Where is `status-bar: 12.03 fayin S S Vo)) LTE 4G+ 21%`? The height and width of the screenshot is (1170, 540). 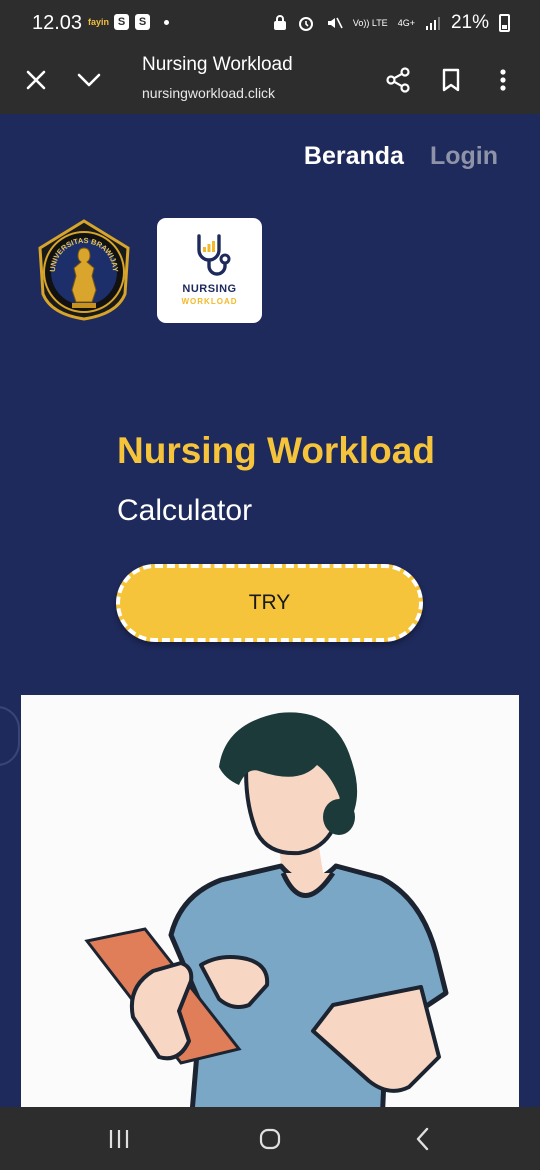 status-bar: 12.03 fayin S S Vo)) LTE 4G+ 21% is located at coordinates (270, 24).